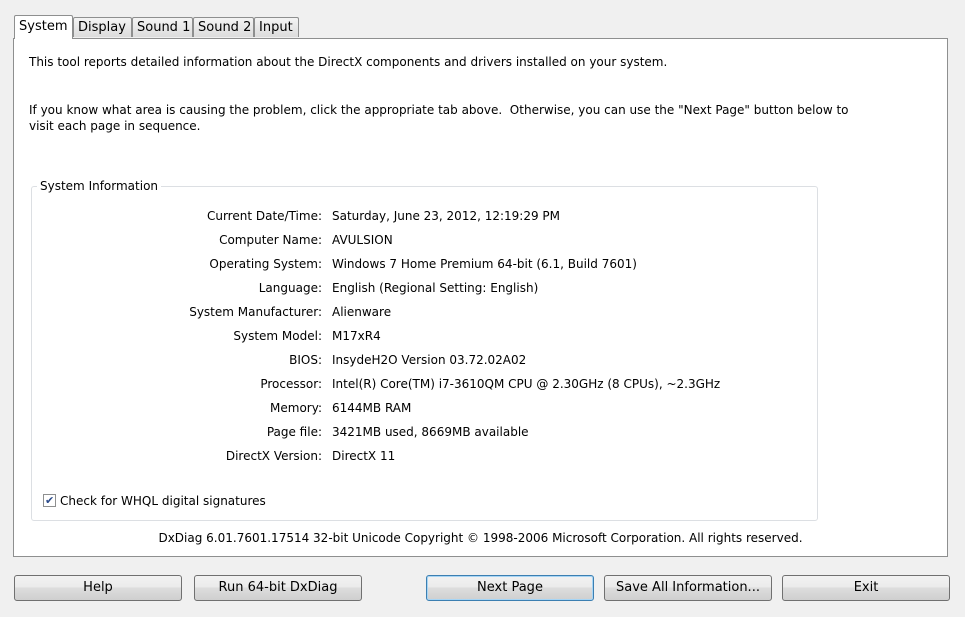 This screenshot has width=965, height=617. Describe the element at coordinates (43, 27) in the screenshot. I see `tab-system: System` at that location.